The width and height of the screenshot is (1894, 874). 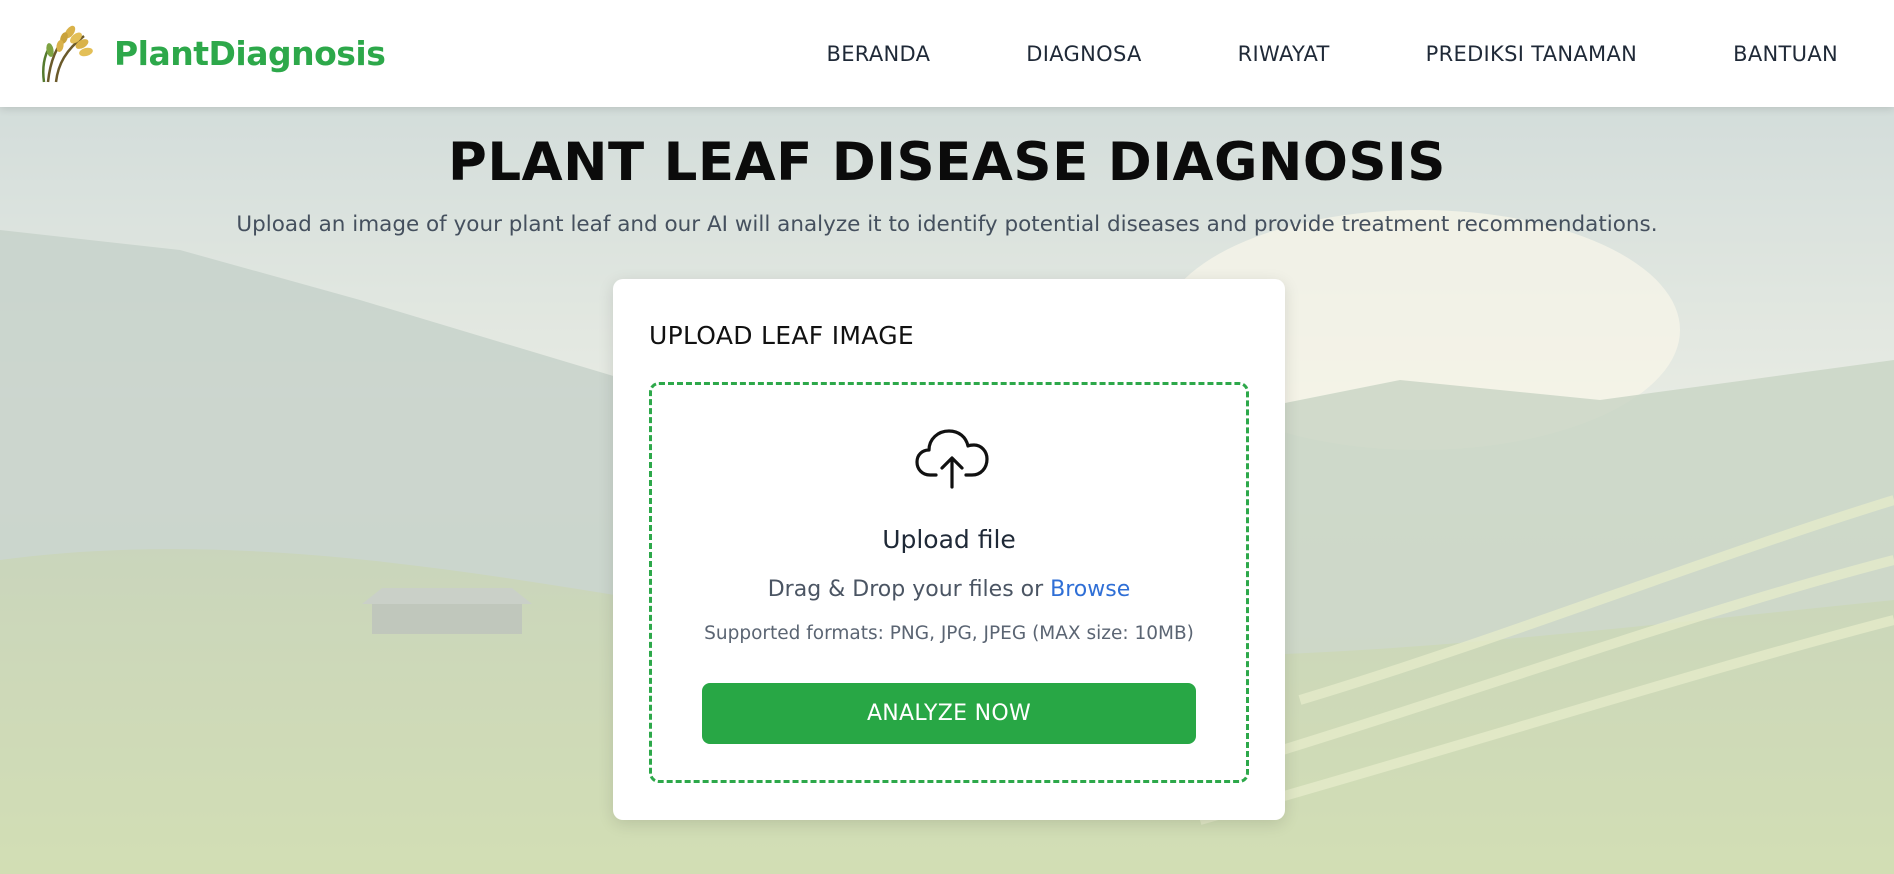 I want to click on drag-drop-text: Drag & Drop your files or Browse, so click(x=949, y=589).